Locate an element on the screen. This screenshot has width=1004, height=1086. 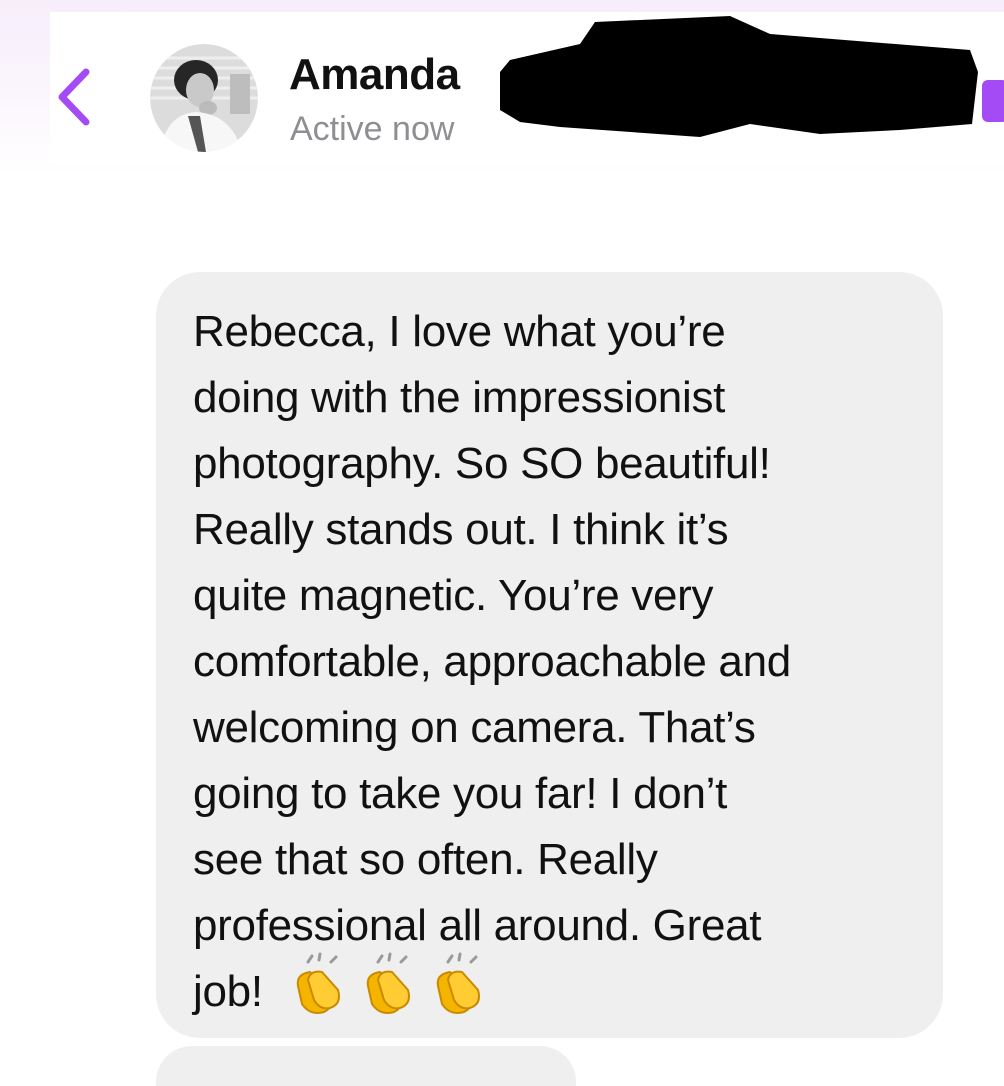
emoji-row is located at coordinates (389, 985).